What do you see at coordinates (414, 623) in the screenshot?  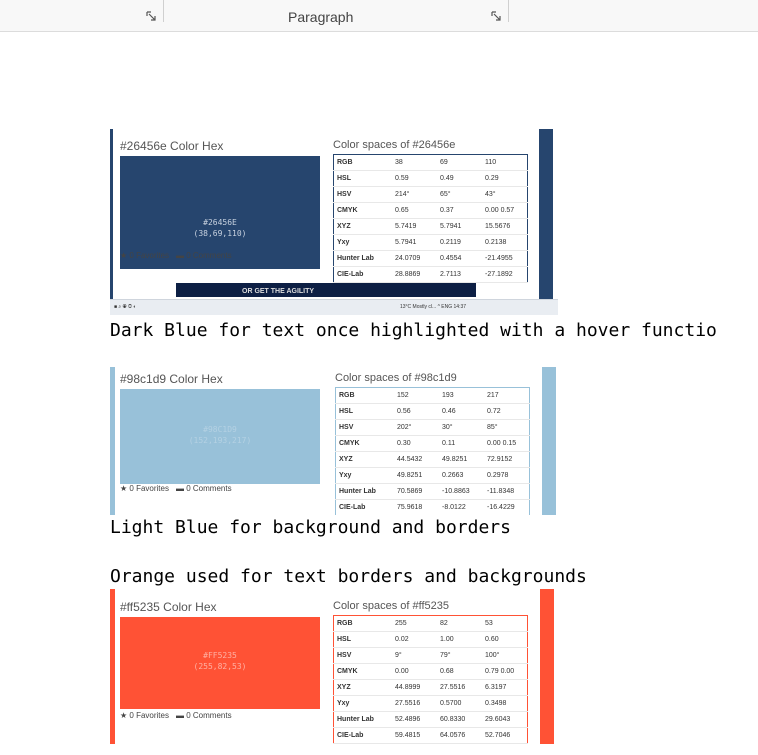 I see `color-space-value: 255` at bounding box center [414, 623].